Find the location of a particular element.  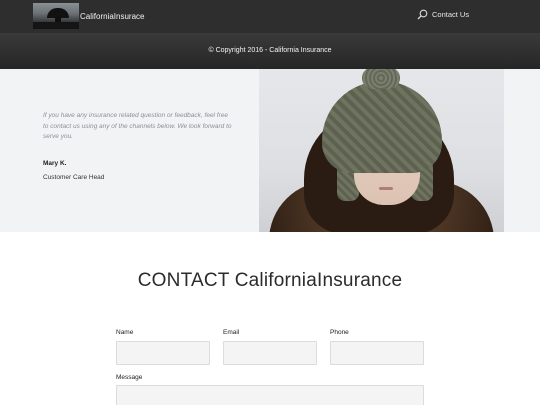

contact-title: CONTACT CaliforniaInsurance is located at coordinates (270, 280).